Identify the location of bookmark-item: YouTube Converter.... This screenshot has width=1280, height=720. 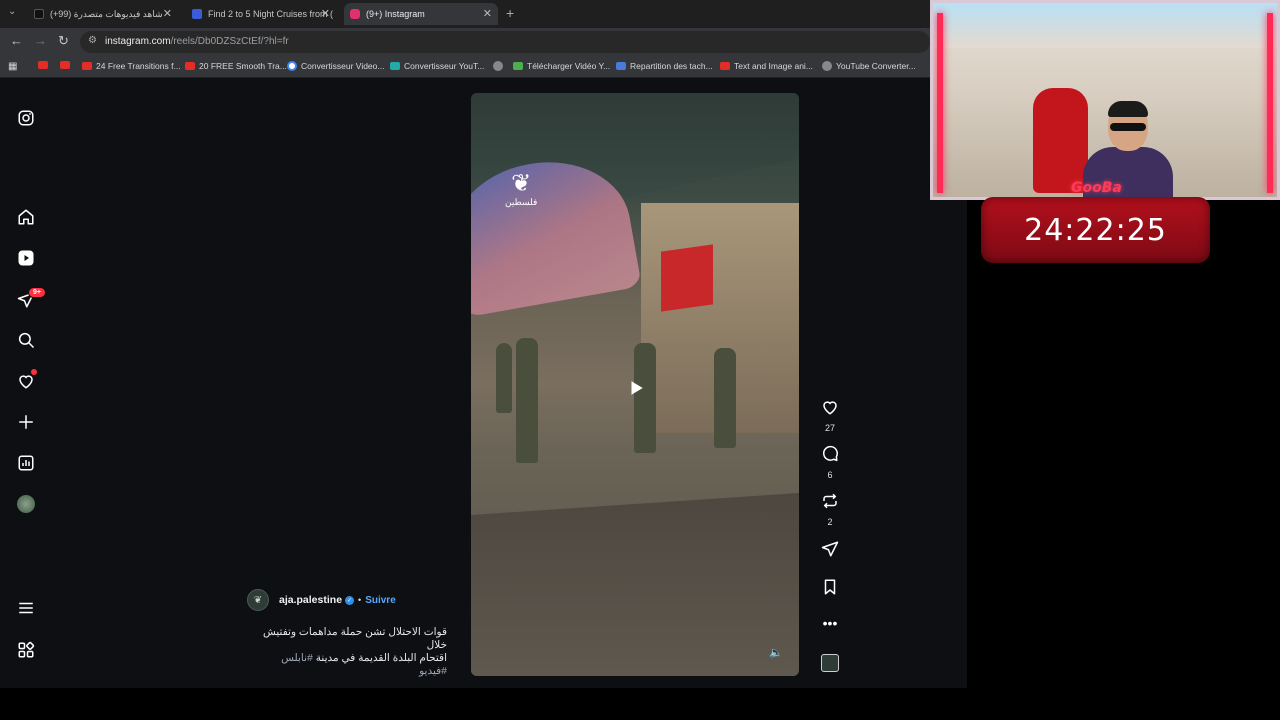
(869, 66).